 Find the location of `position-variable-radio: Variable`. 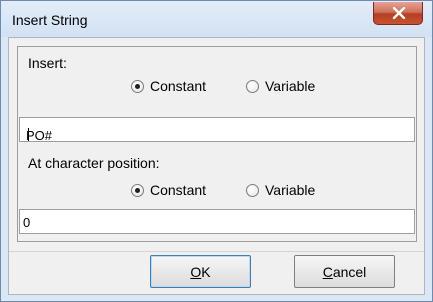

position-variable-radio: Variable is located at coordinates (280, 190).